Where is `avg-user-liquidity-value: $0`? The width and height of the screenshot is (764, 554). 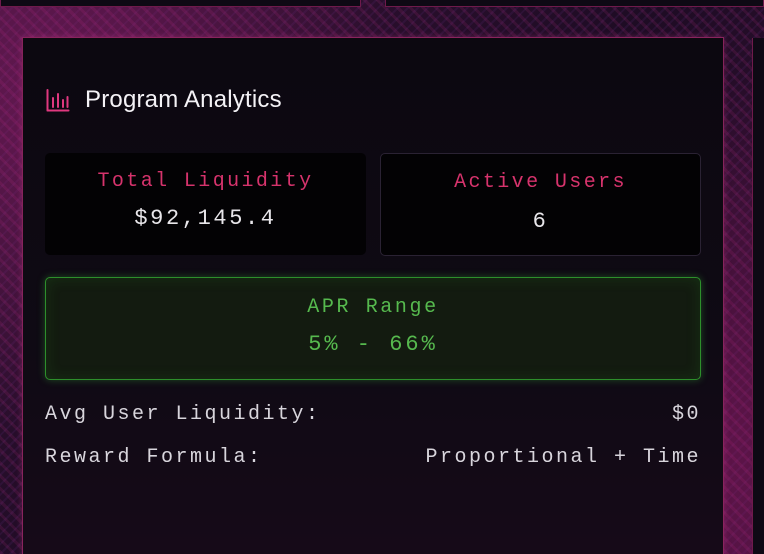 avg-user-liquidity-value: $0 is located at coordinates (686, 414).